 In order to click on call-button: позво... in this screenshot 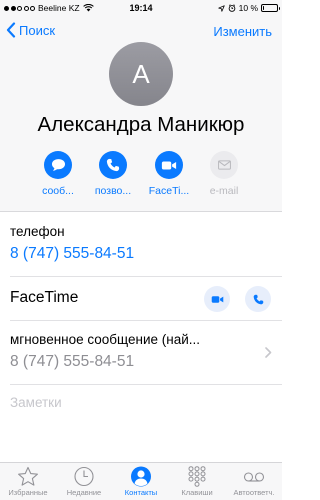, I will do `click(113, 174)`.